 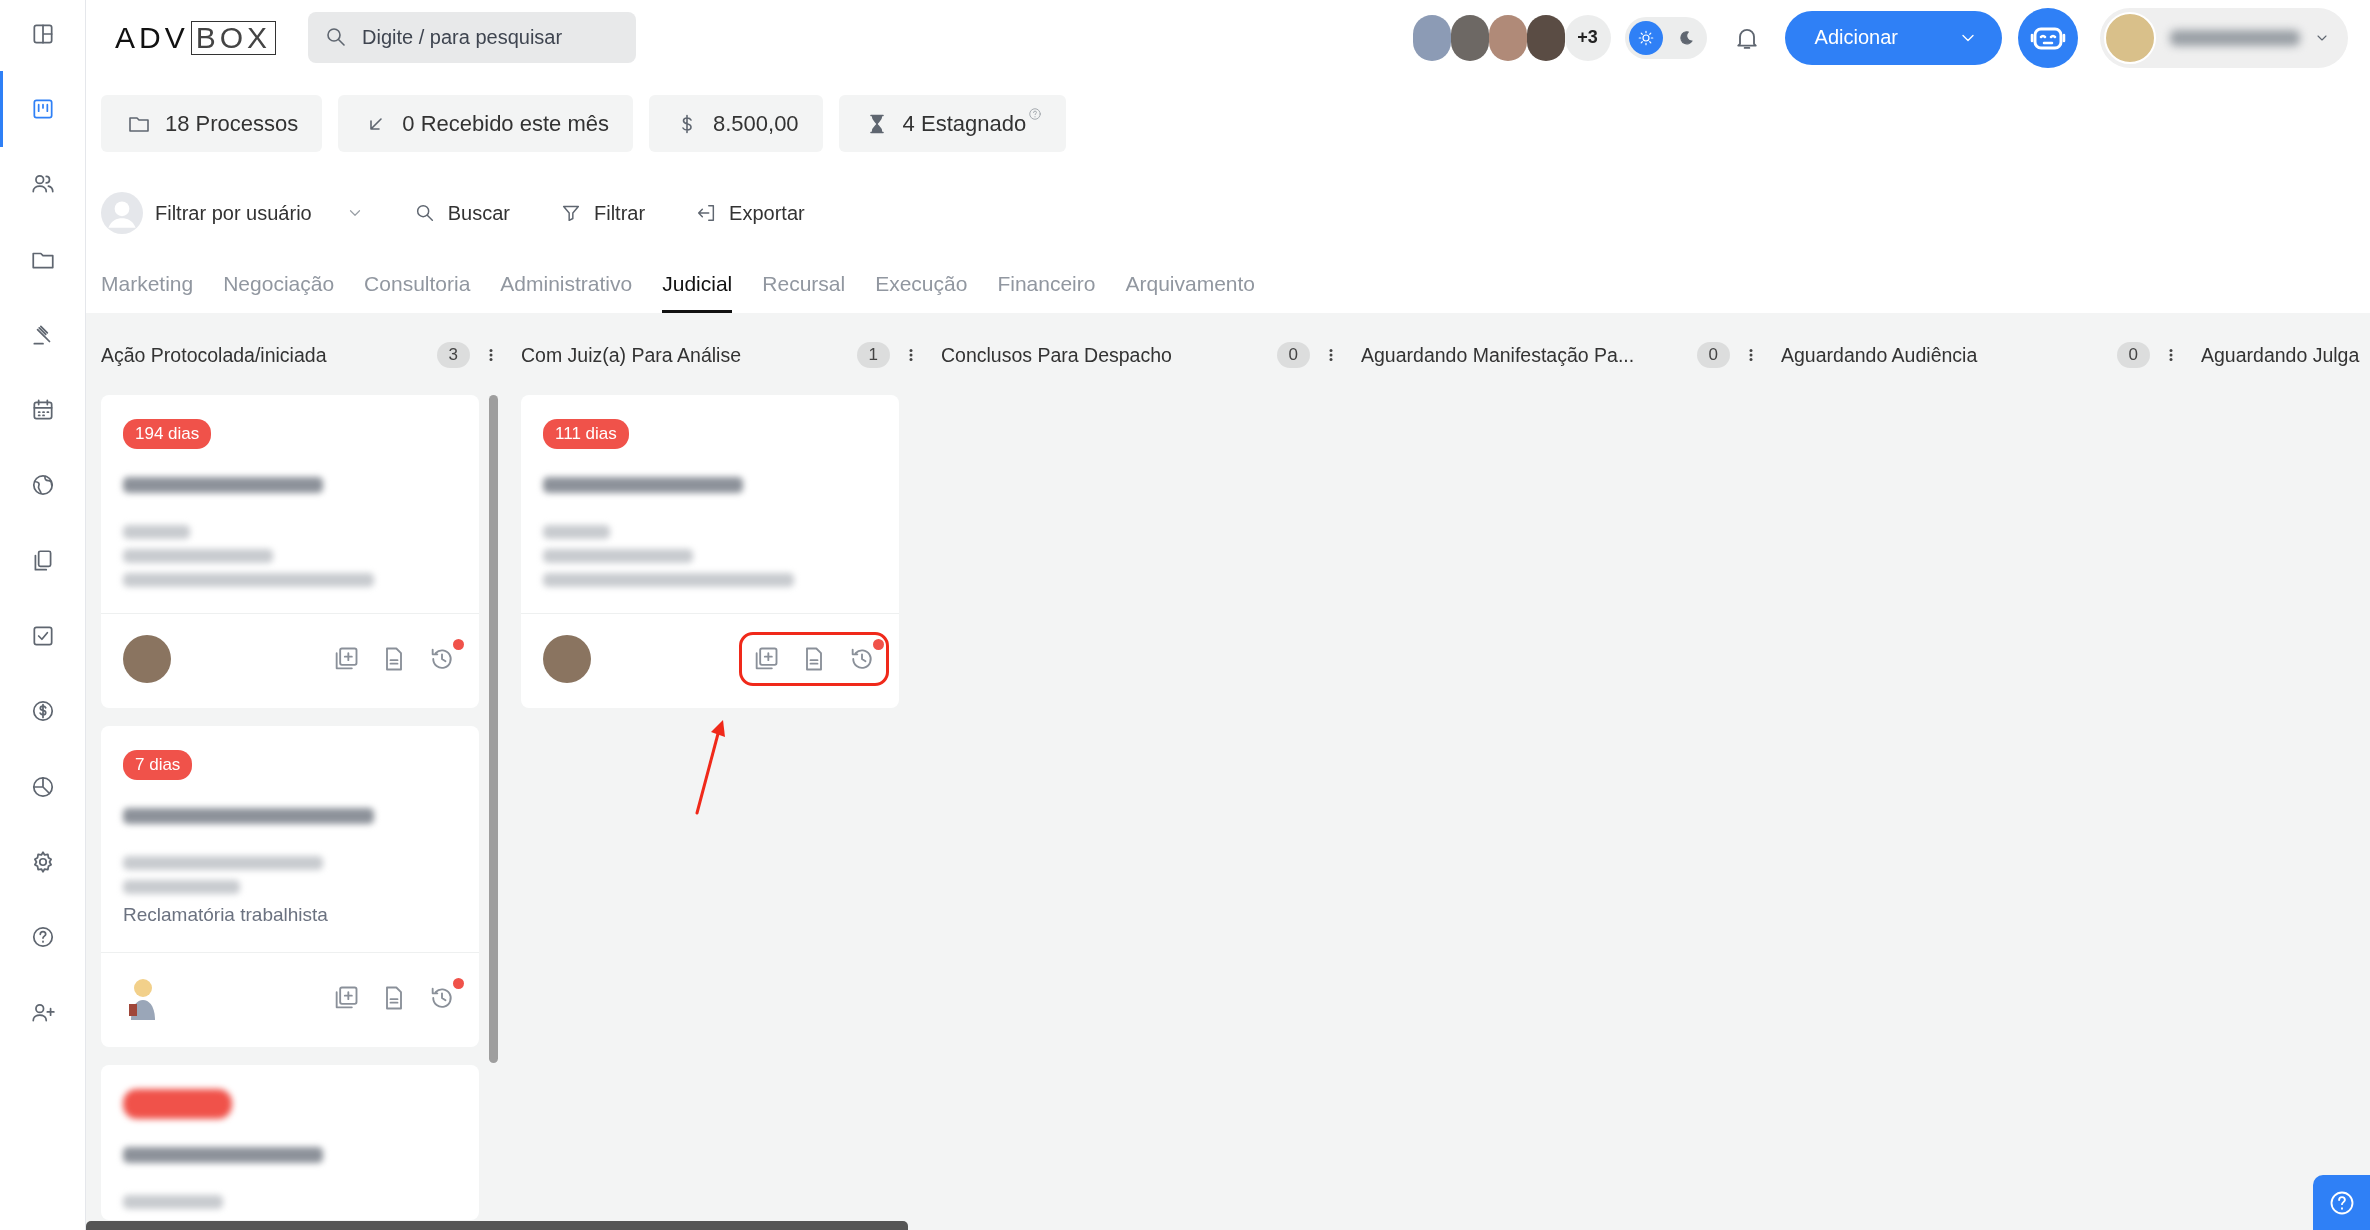 I want to click on column-title: Ação Protocolada/iniciada, so click(x=214, y=355).